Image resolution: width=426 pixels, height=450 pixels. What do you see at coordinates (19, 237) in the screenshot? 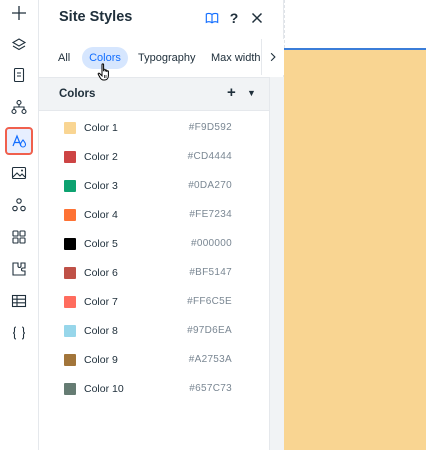
I see `app-market-icon` at bounding box center [19, 237].